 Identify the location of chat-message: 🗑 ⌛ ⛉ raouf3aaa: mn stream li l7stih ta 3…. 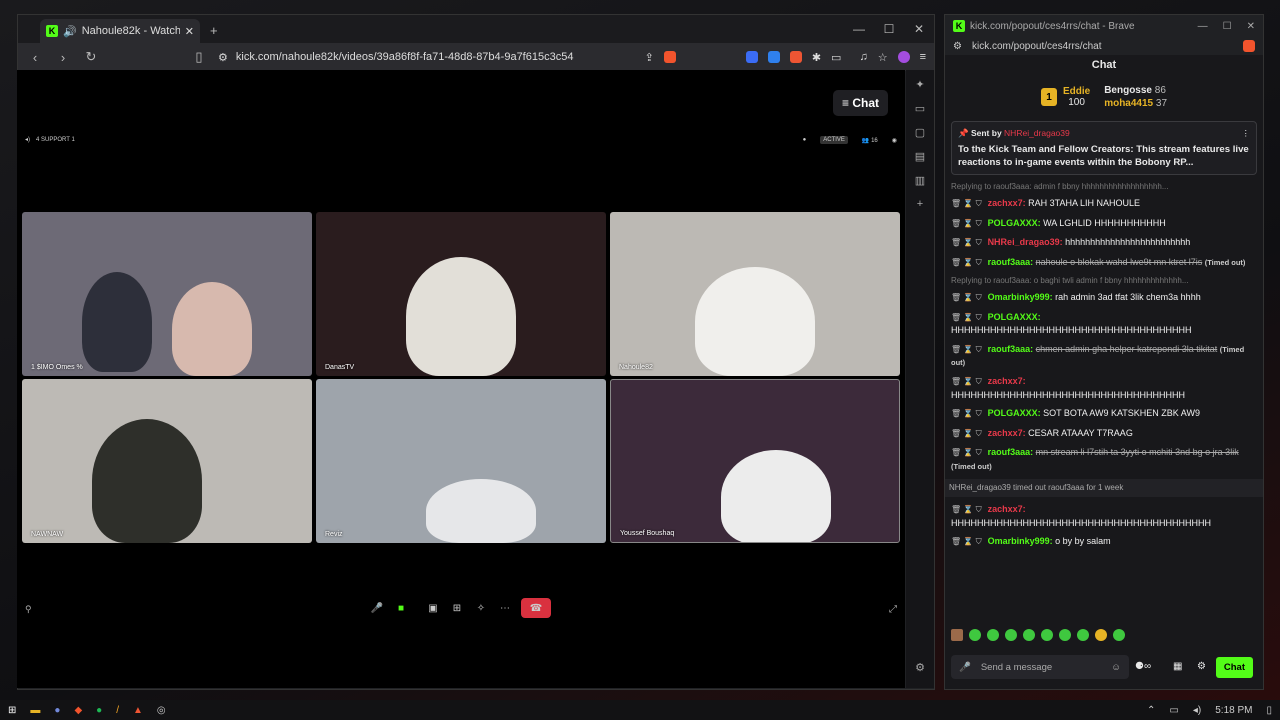
(1104, 459).